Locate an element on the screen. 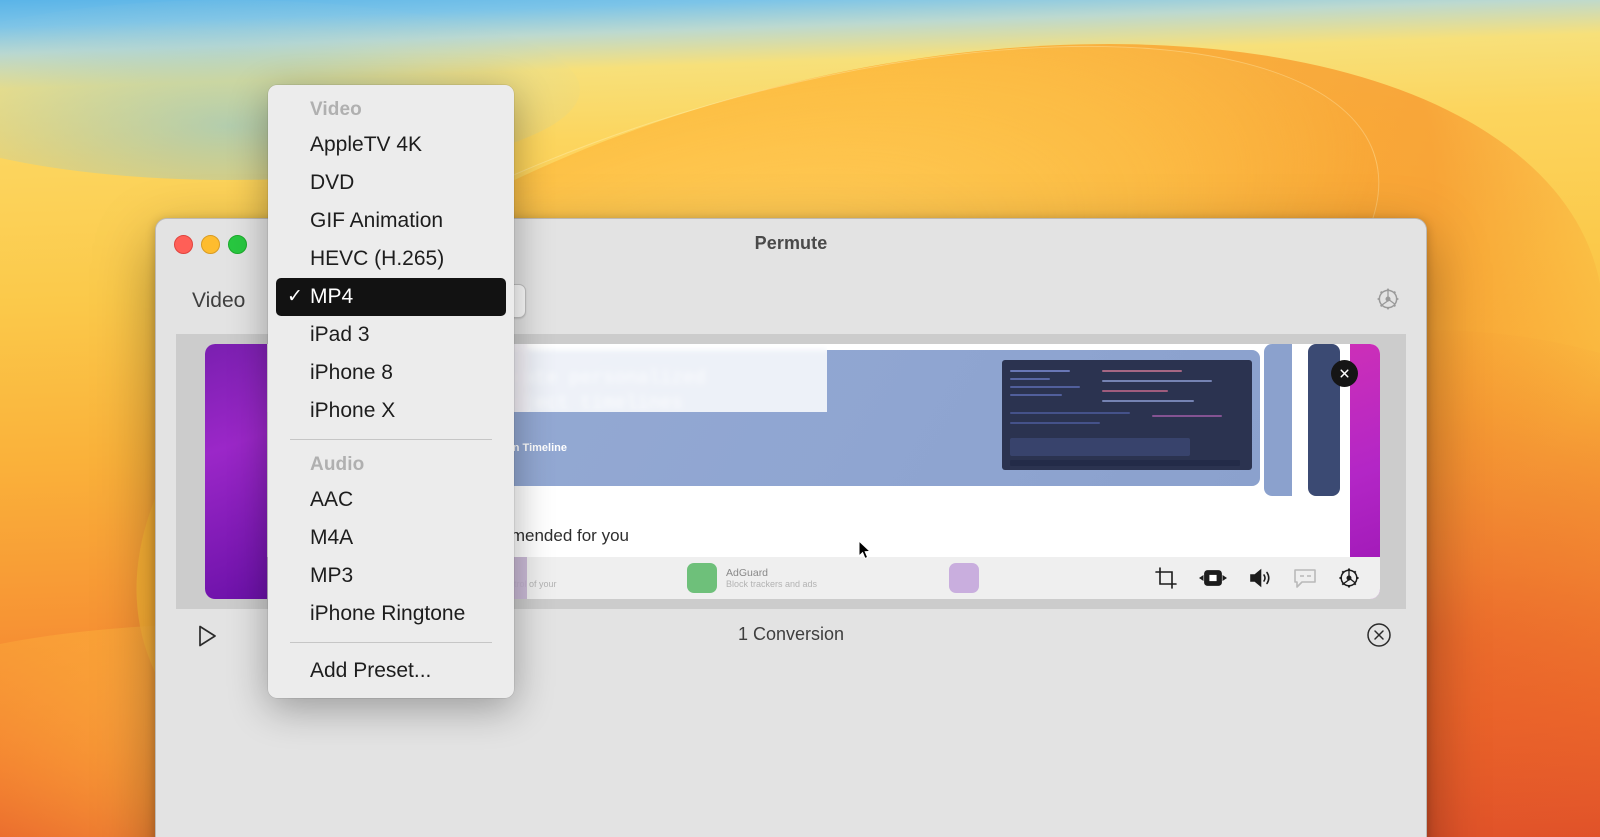  file-tools is located at coordinates (1258, 578).